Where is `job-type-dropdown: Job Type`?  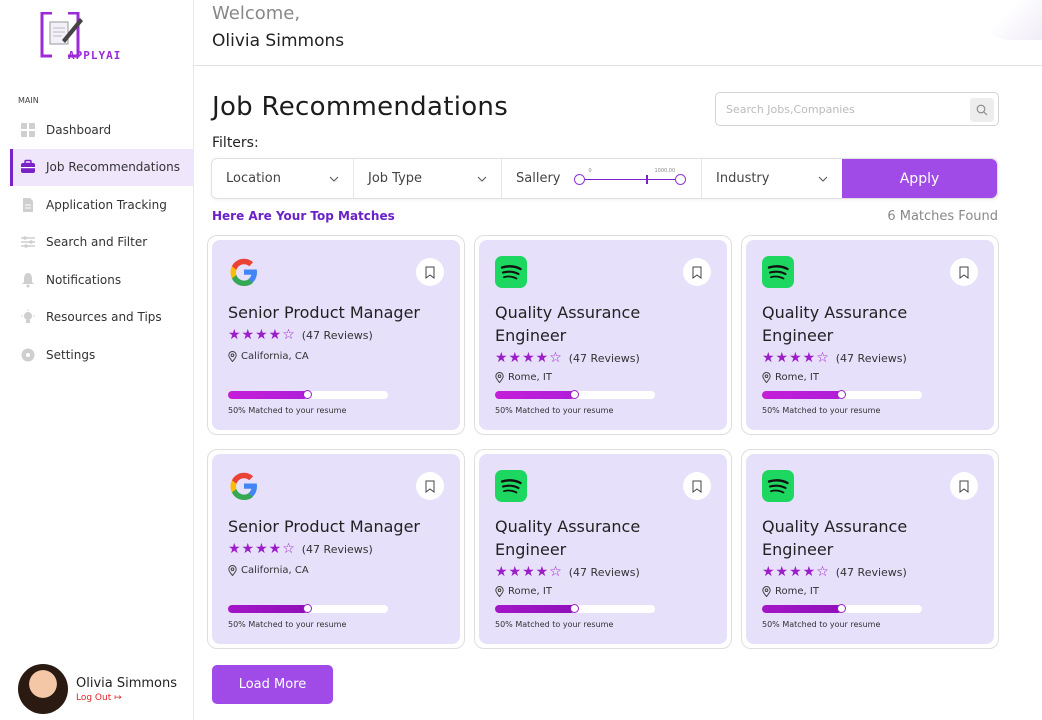 job-type-dropdown: Job Type is located at coordinates (428, 178).